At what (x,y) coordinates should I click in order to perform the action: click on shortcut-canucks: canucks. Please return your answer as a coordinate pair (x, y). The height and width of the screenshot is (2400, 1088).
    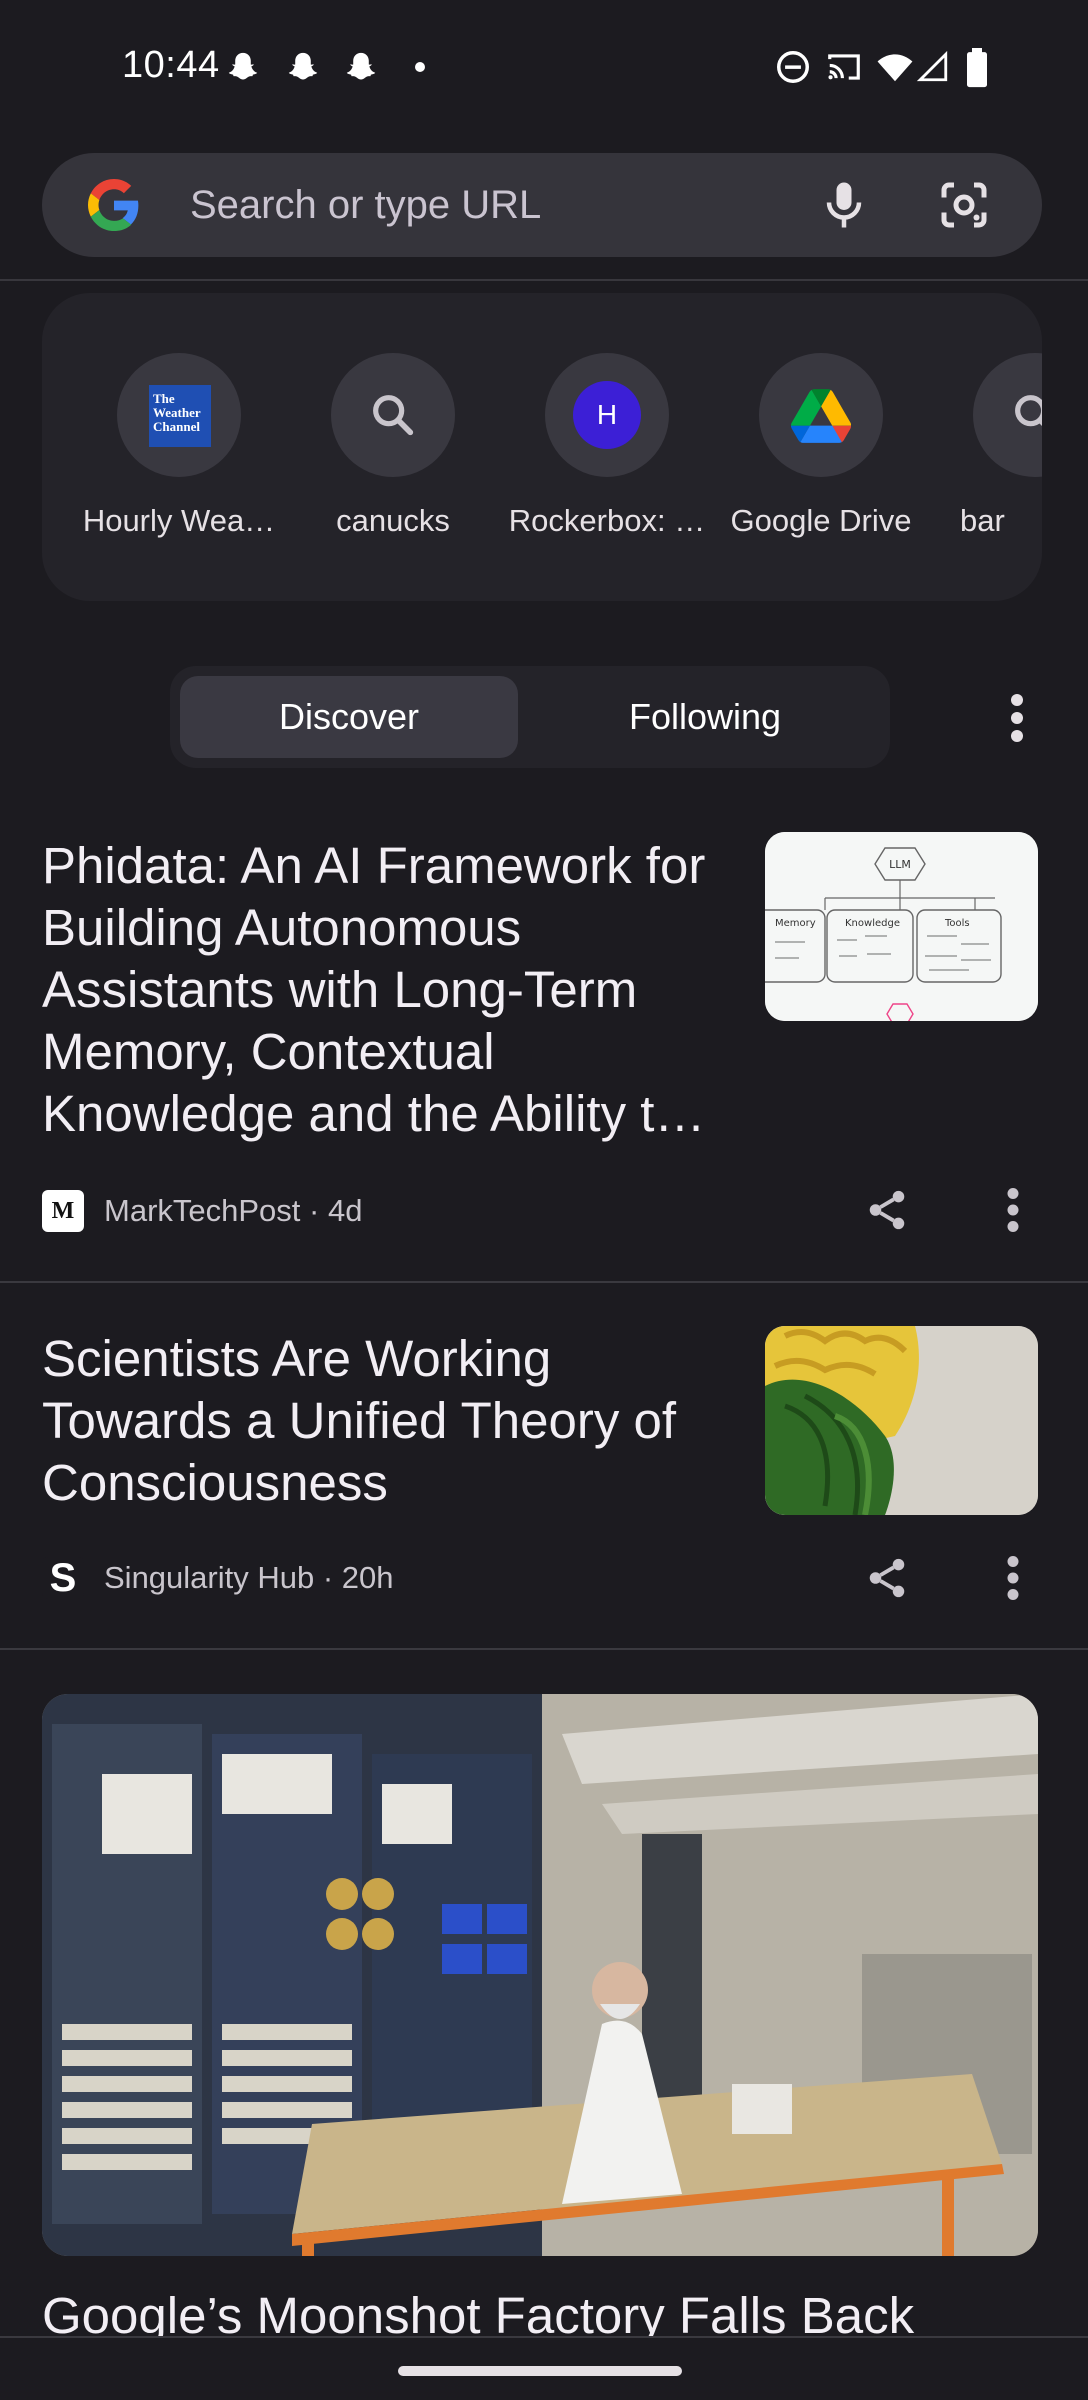
    Looking at the image, I should click on (393, 453).